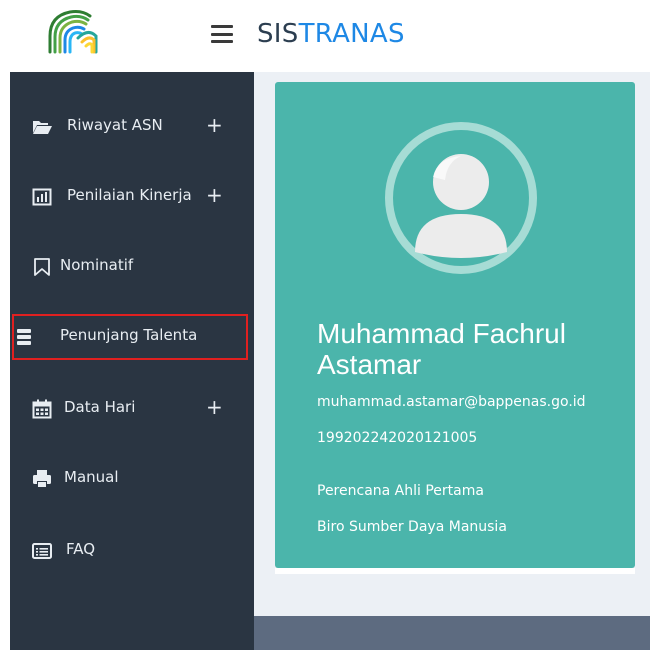 The image size is (650, 650). I want to click on bottom-panel-strip, so click(452, 633).